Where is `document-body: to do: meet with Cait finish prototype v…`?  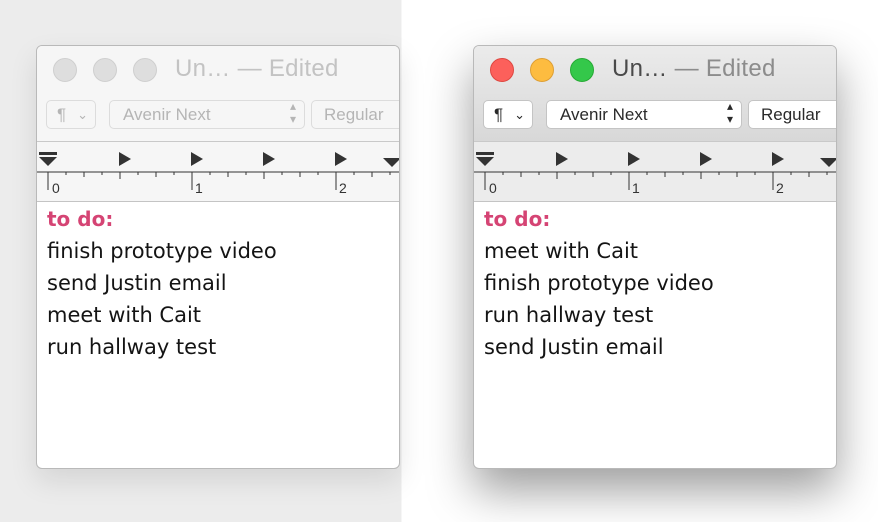 document-body: to do: meet with Cait finish prototype v… is located at coordinates (660, 283).